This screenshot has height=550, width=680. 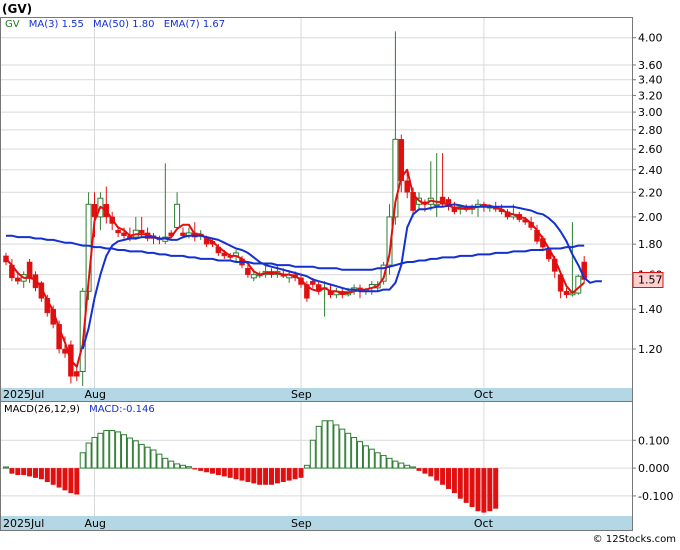 What do you see at coordinates (23, 523) in the screenshot?
I see `macd-date-label: 2025Jul` at bounding box center [23, 523].